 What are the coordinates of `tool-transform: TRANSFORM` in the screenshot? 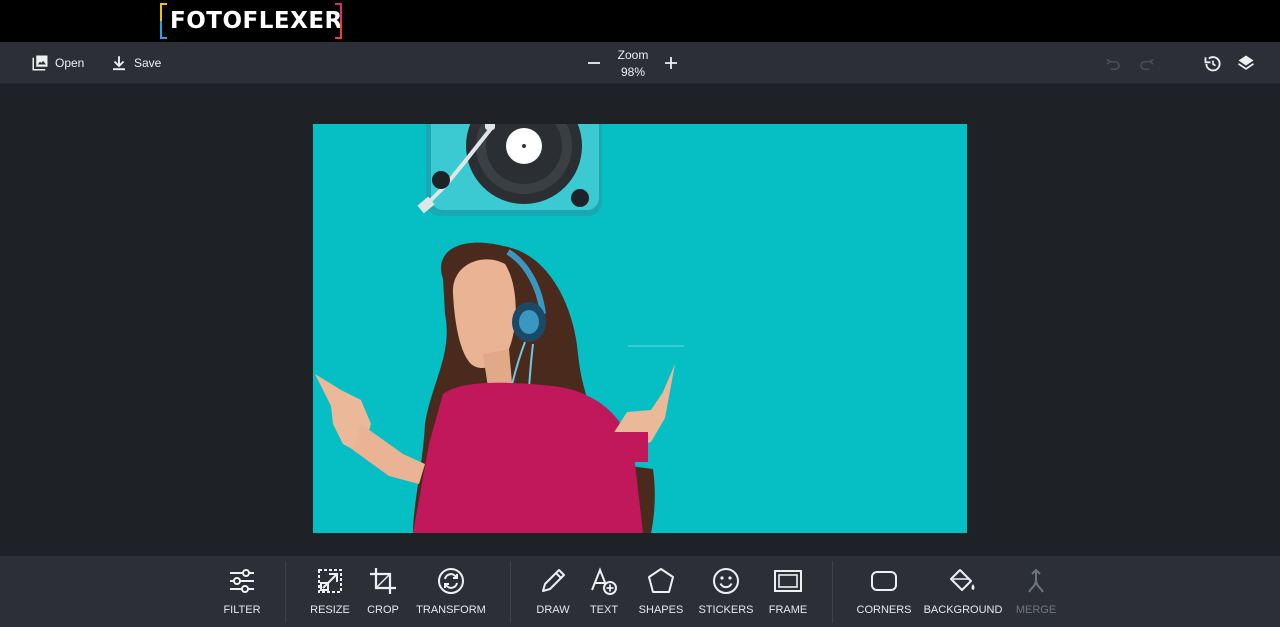 It's located at (451, 593).